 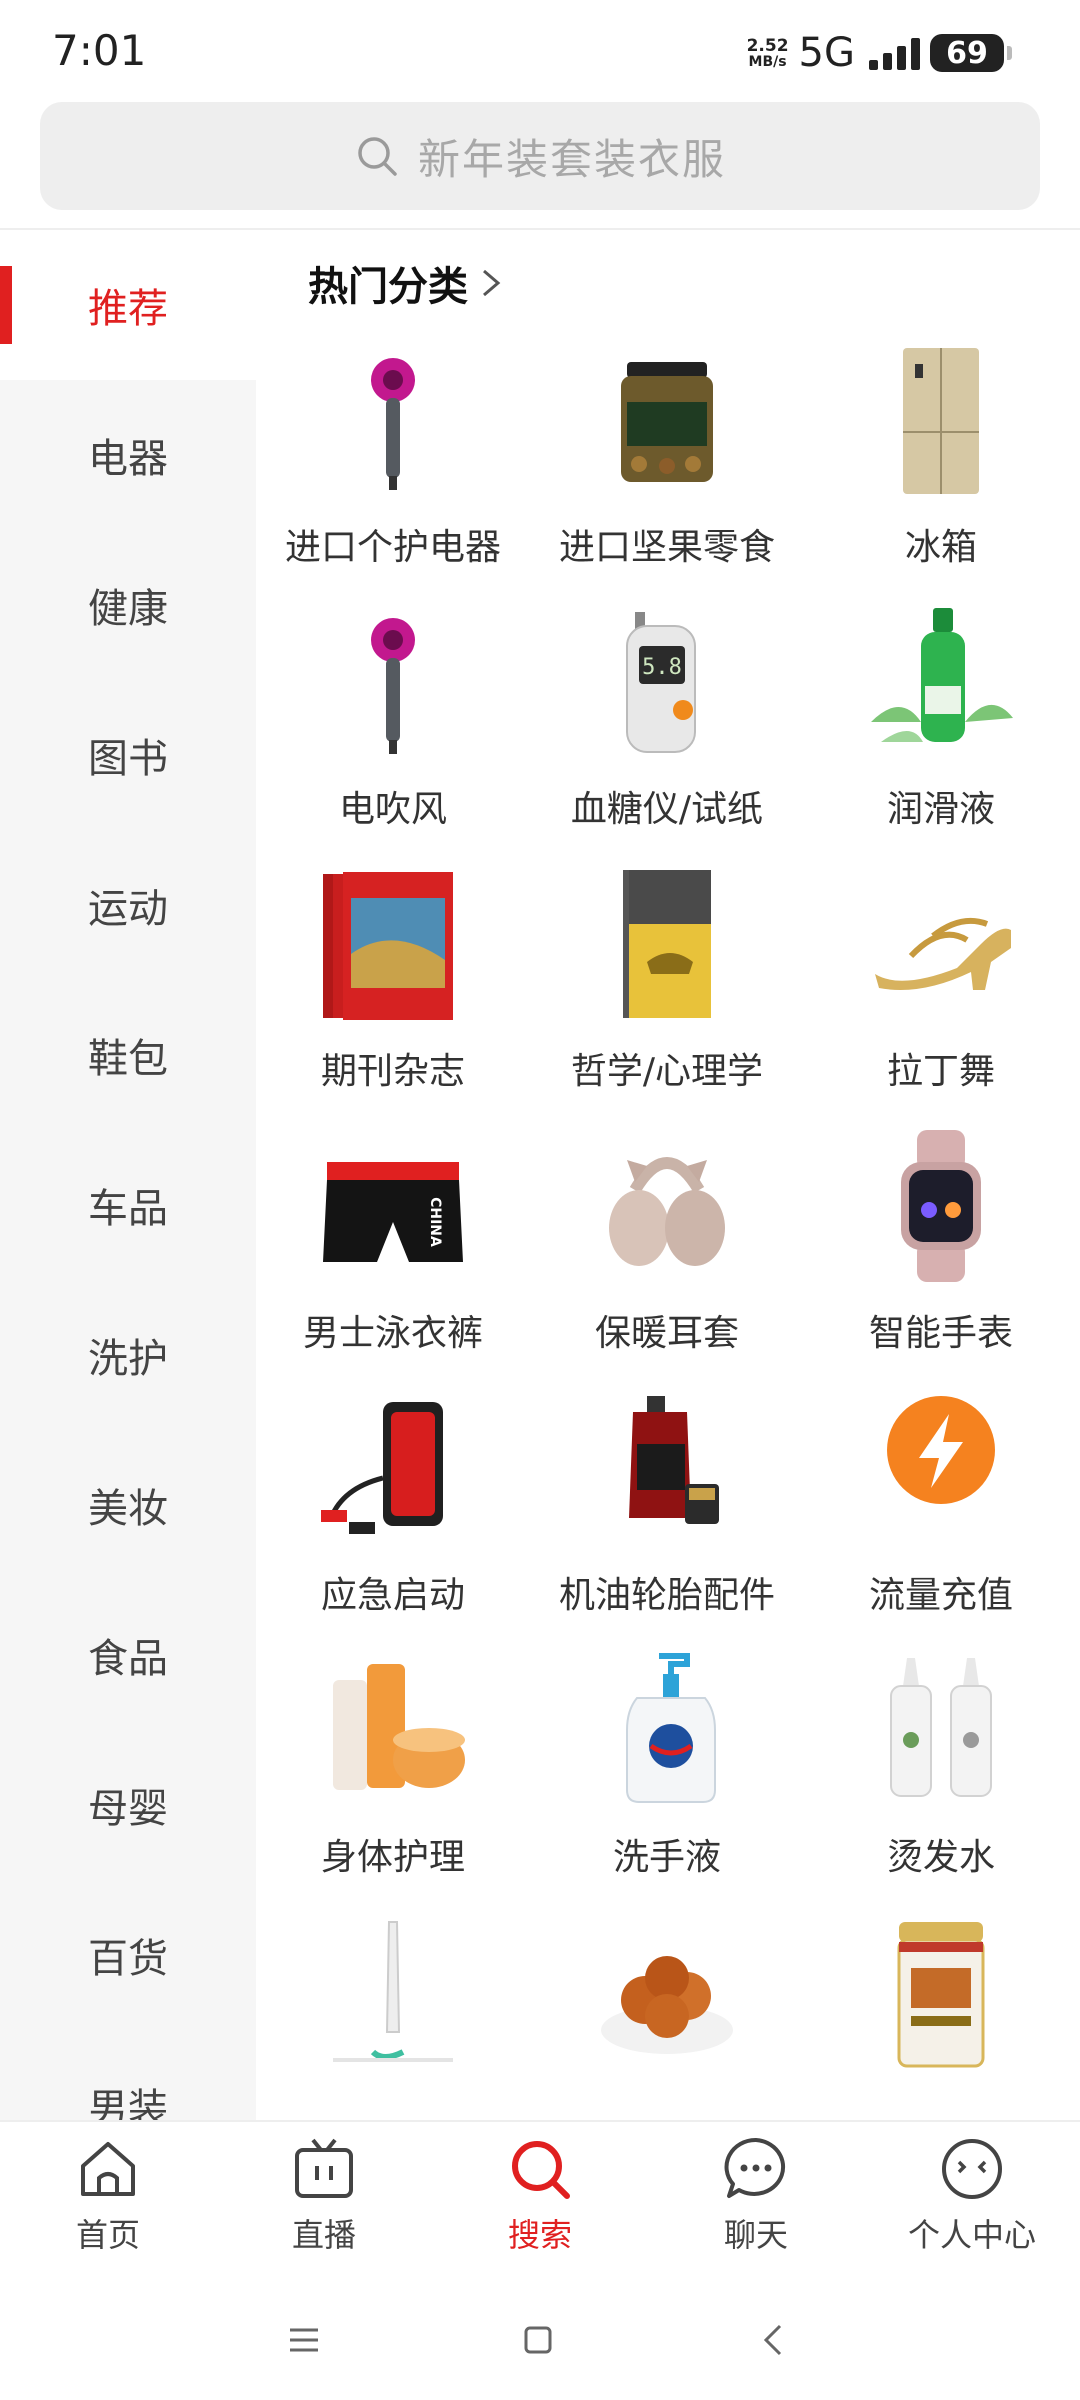 What do you see at coordinates (128, 1355) in the screenshot?
I see `sidebar-item-wash-care: 洗护` at bounding box center [128, 1355].